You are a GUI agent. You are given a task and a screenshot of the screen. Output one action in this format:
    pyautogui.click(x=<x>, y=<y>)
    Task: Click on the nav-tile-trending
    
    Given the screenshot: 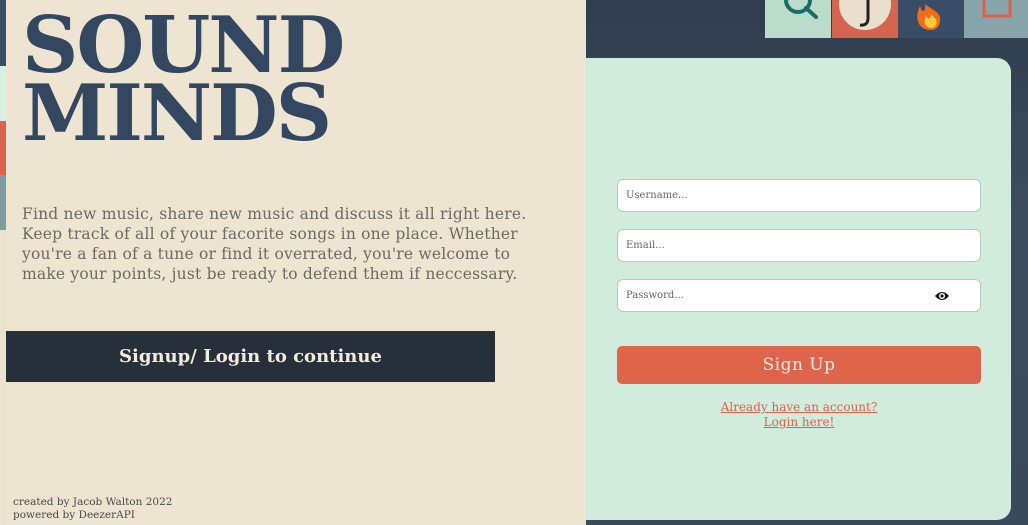 What is the action you would take?
    pyautogui.click(x=931, y=19)
    